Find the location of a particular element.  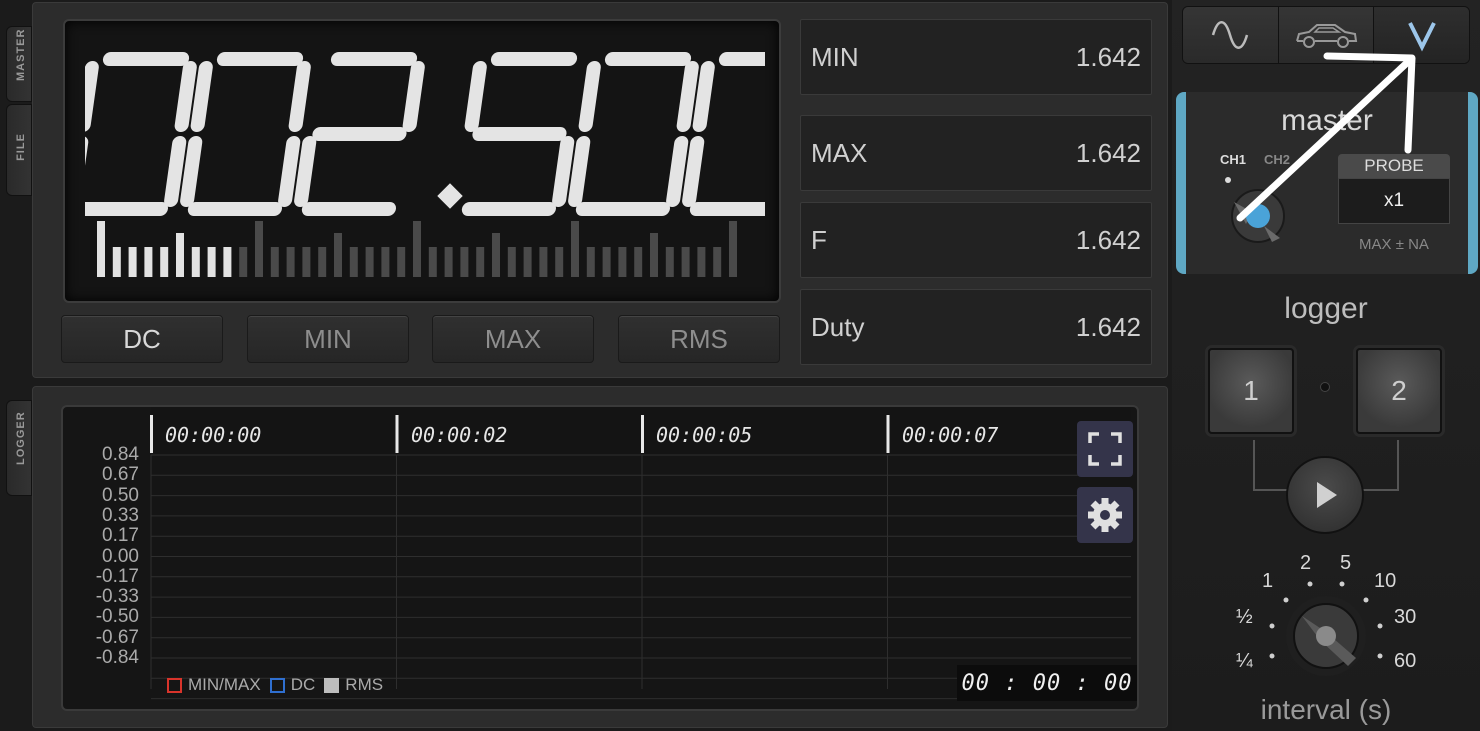

legend-label: DC is located at coordinates (303, 684).